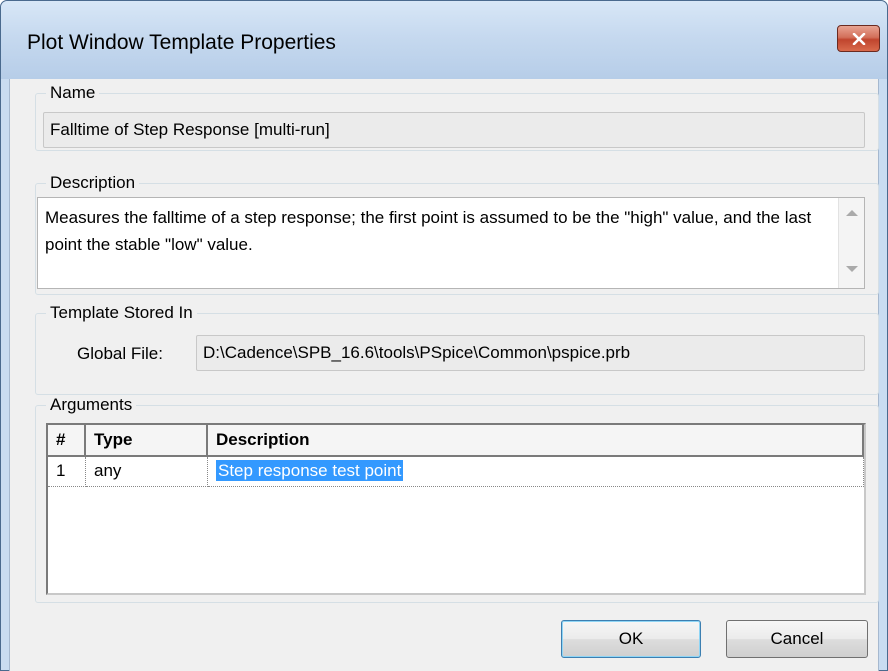 This screenshot has height=671, width=888. I want to click on close-button, so click(858, 38).